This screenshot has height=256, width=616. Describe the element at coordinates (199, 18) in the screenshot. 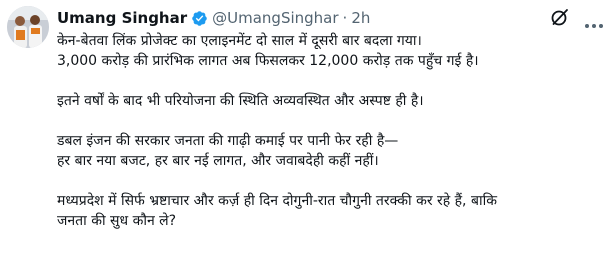

I see `verified-badge-icon` at that location.